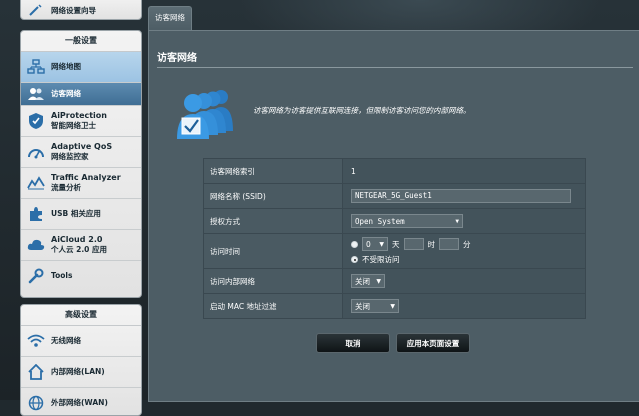 This screenshot has height=416, width=639. I want to click on select-value: Open System, so click(380, 221).